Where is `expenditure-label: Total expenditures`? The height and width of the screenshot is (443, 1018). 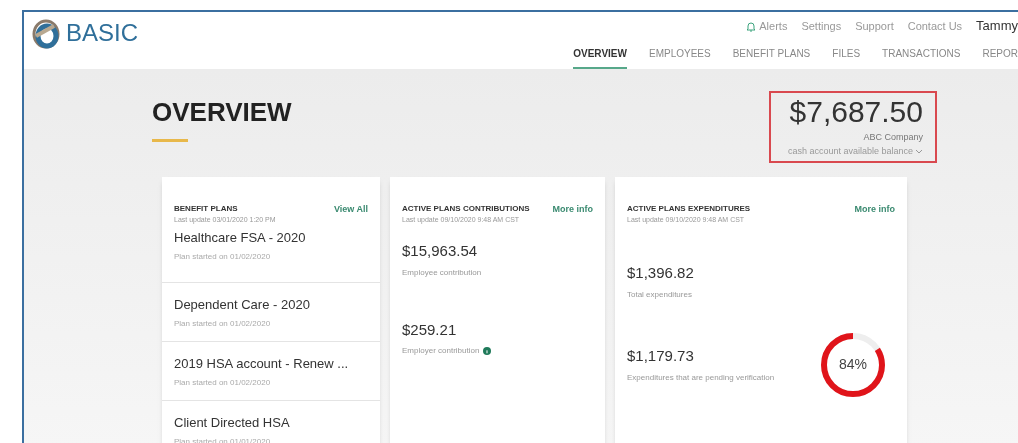 expenditure-label: Total expenditures is located at coordinates (660, 294).